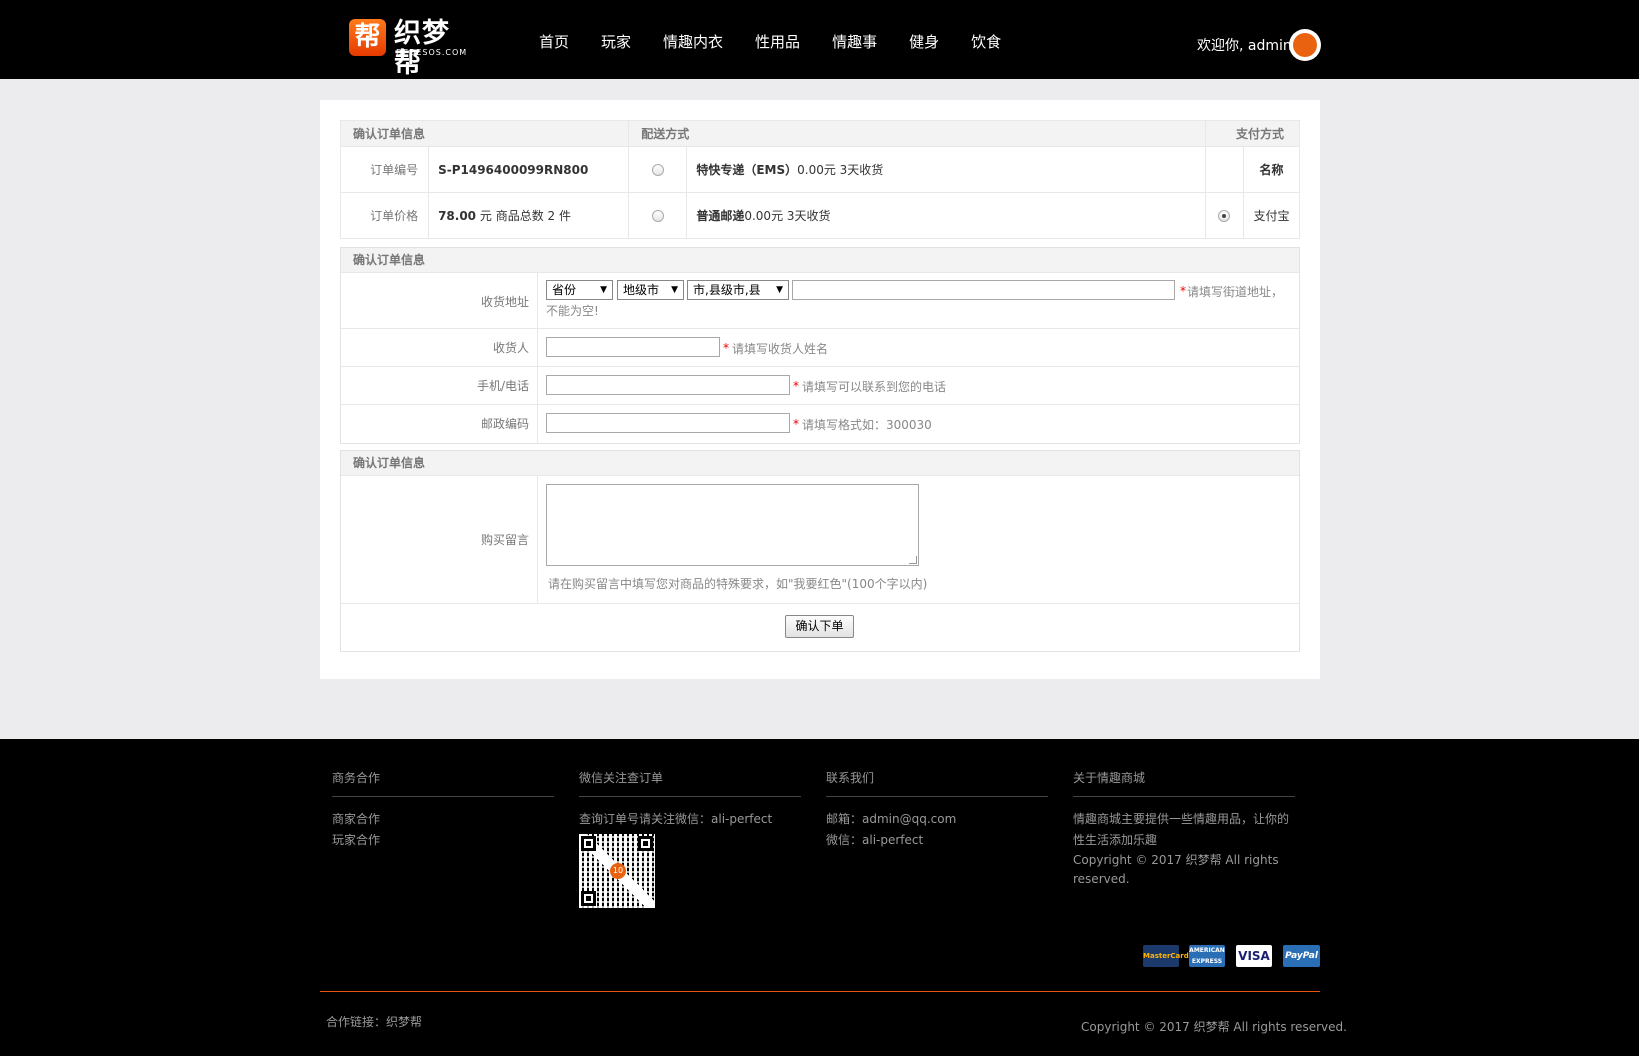 The height and width of the screenshot is (1056, 1639). Describe the element at coordinates (554, 39) in the screenshot. I see `nav-item-home: 首页` at that location.